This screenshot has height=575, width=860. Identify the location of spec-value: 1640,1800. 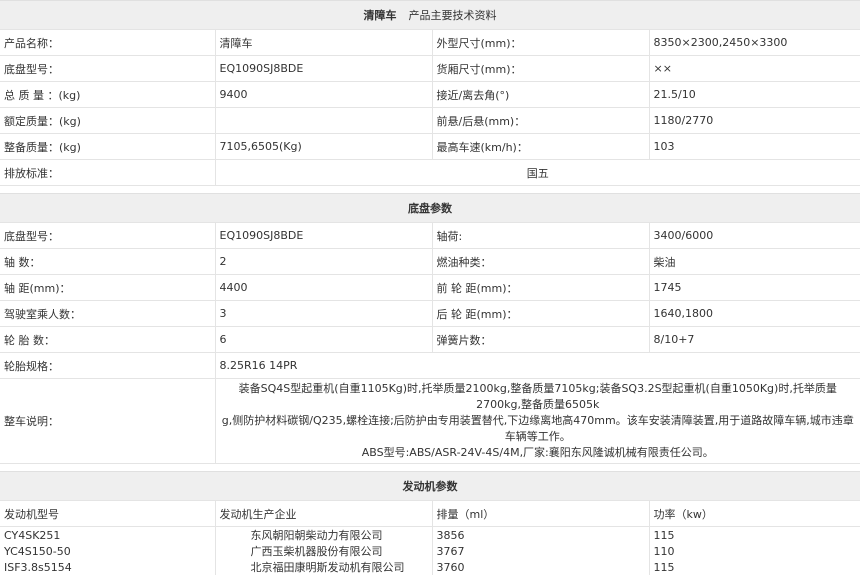
(754, 313).